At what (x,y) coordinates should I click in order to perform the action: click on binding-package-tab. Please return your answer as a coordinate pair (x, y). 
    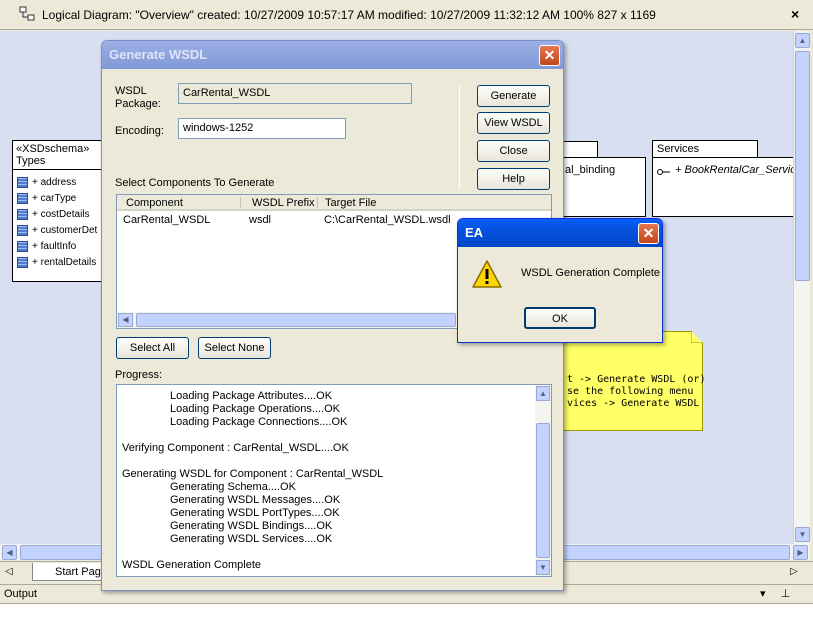
    Looking at the image, I should click on (579, 149).